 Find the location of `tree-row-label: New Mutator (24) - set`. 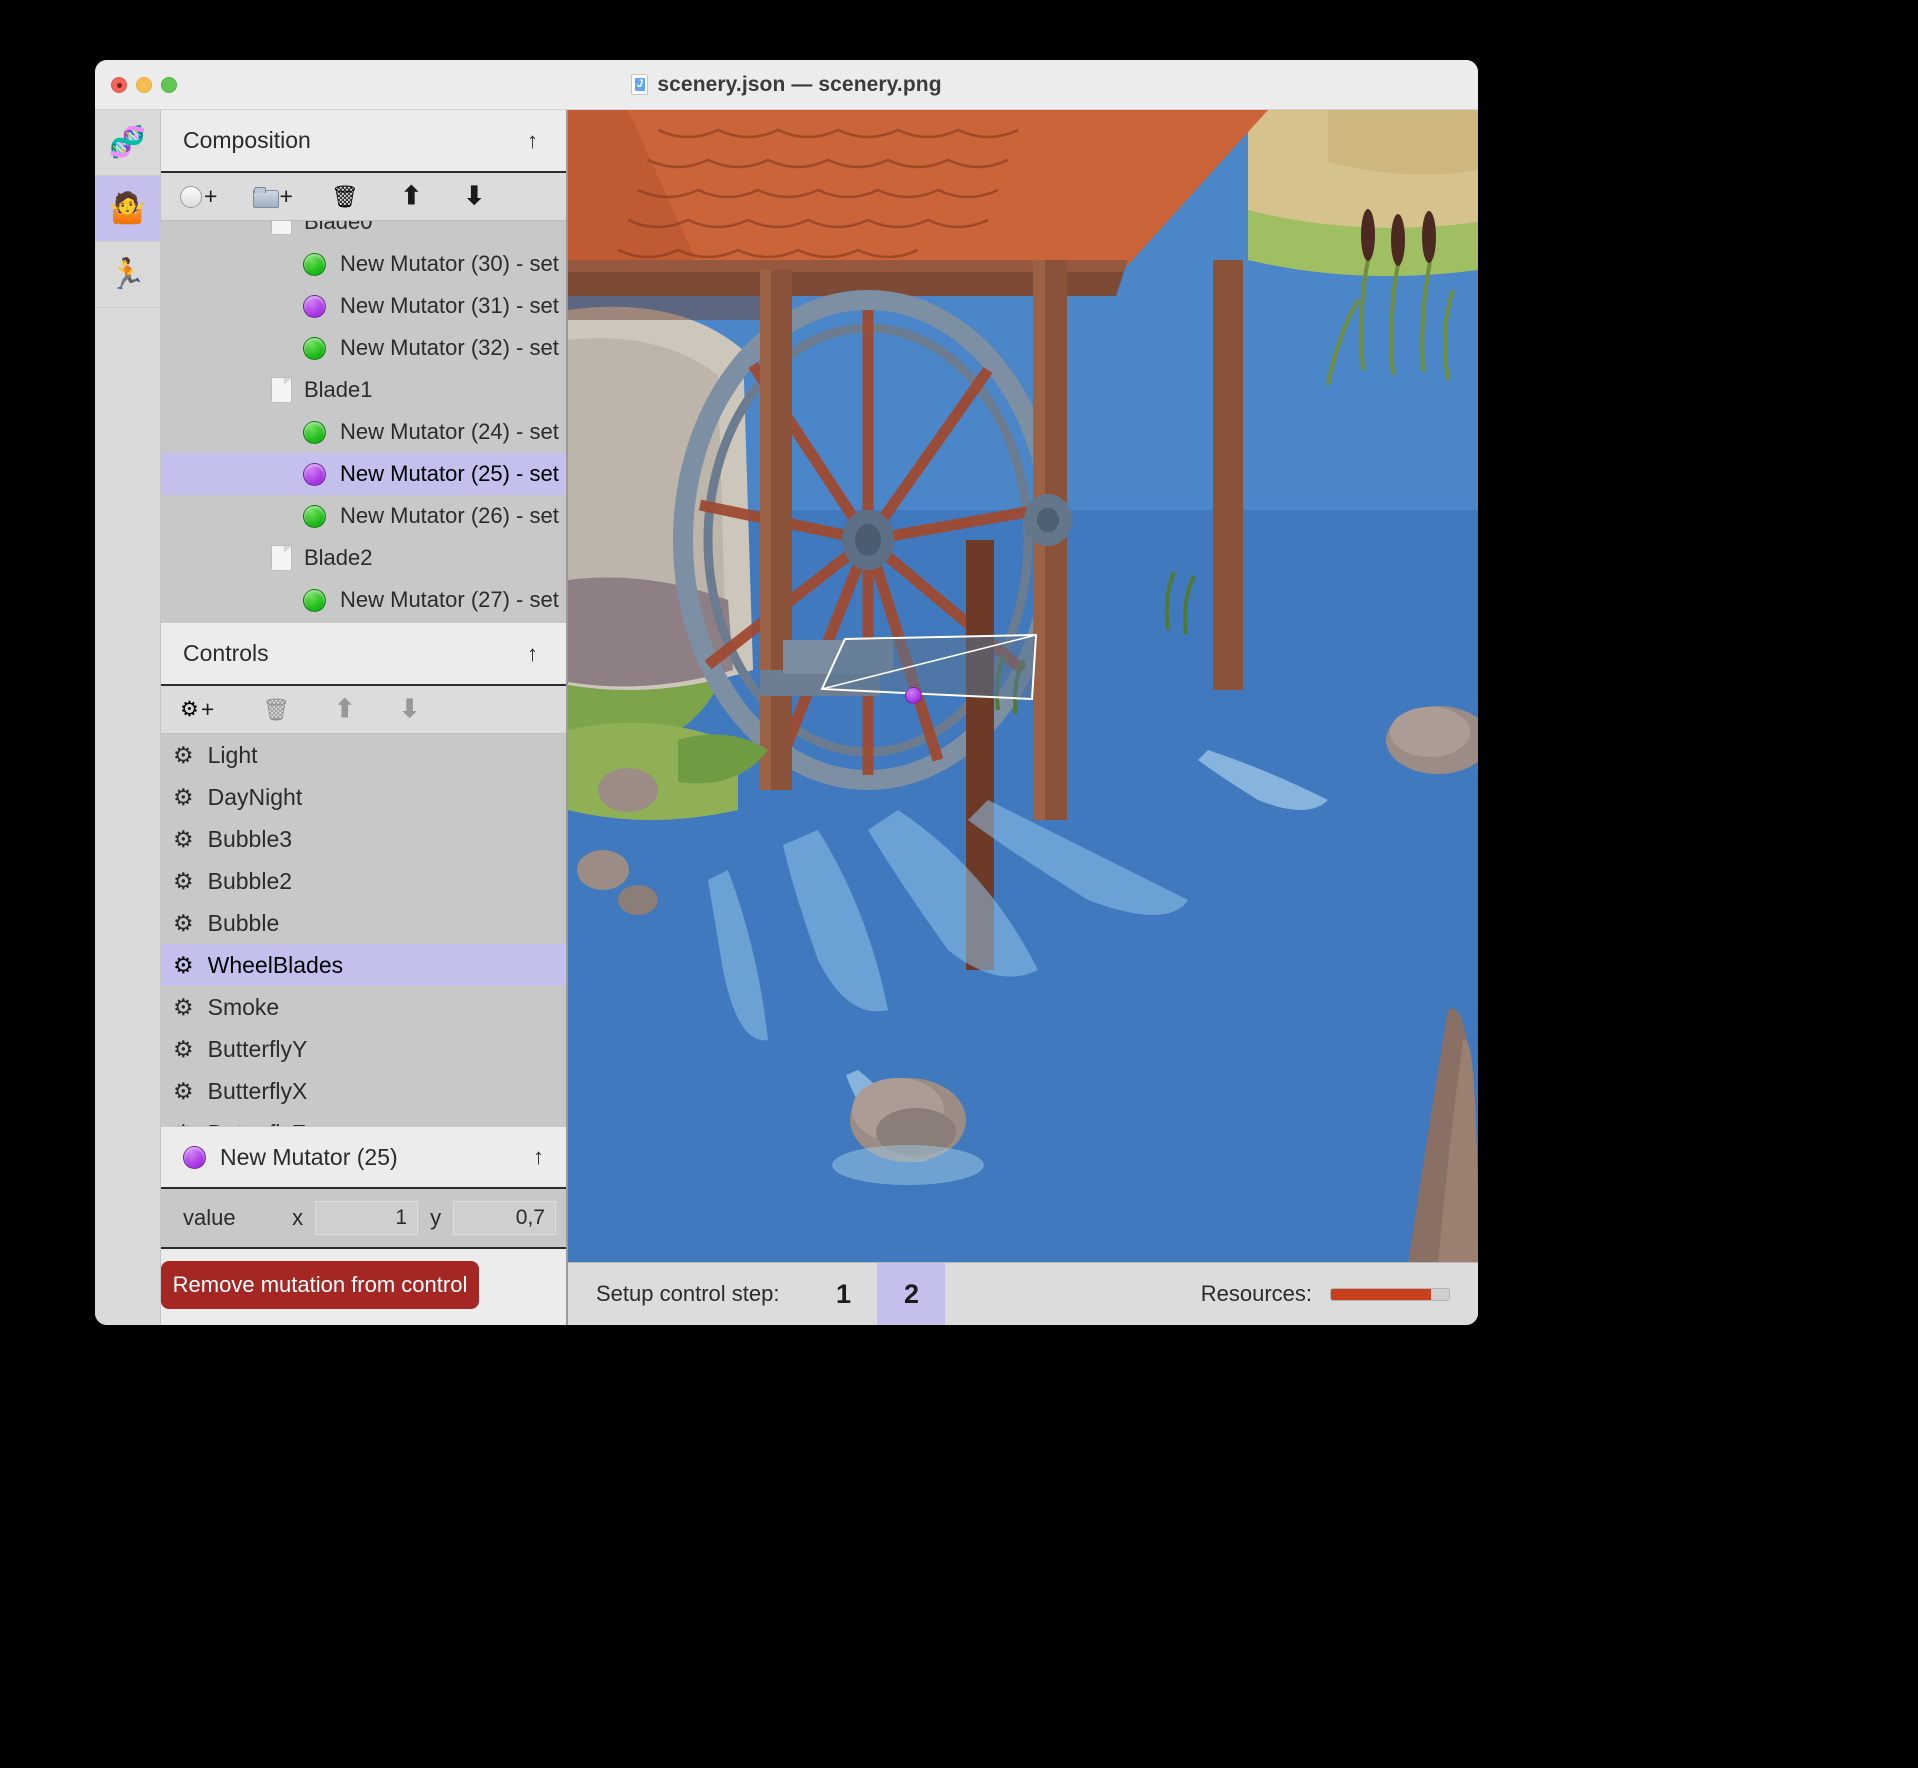

tree-row-label: New Mutator (24) - set is located at coordinates (449, 431).